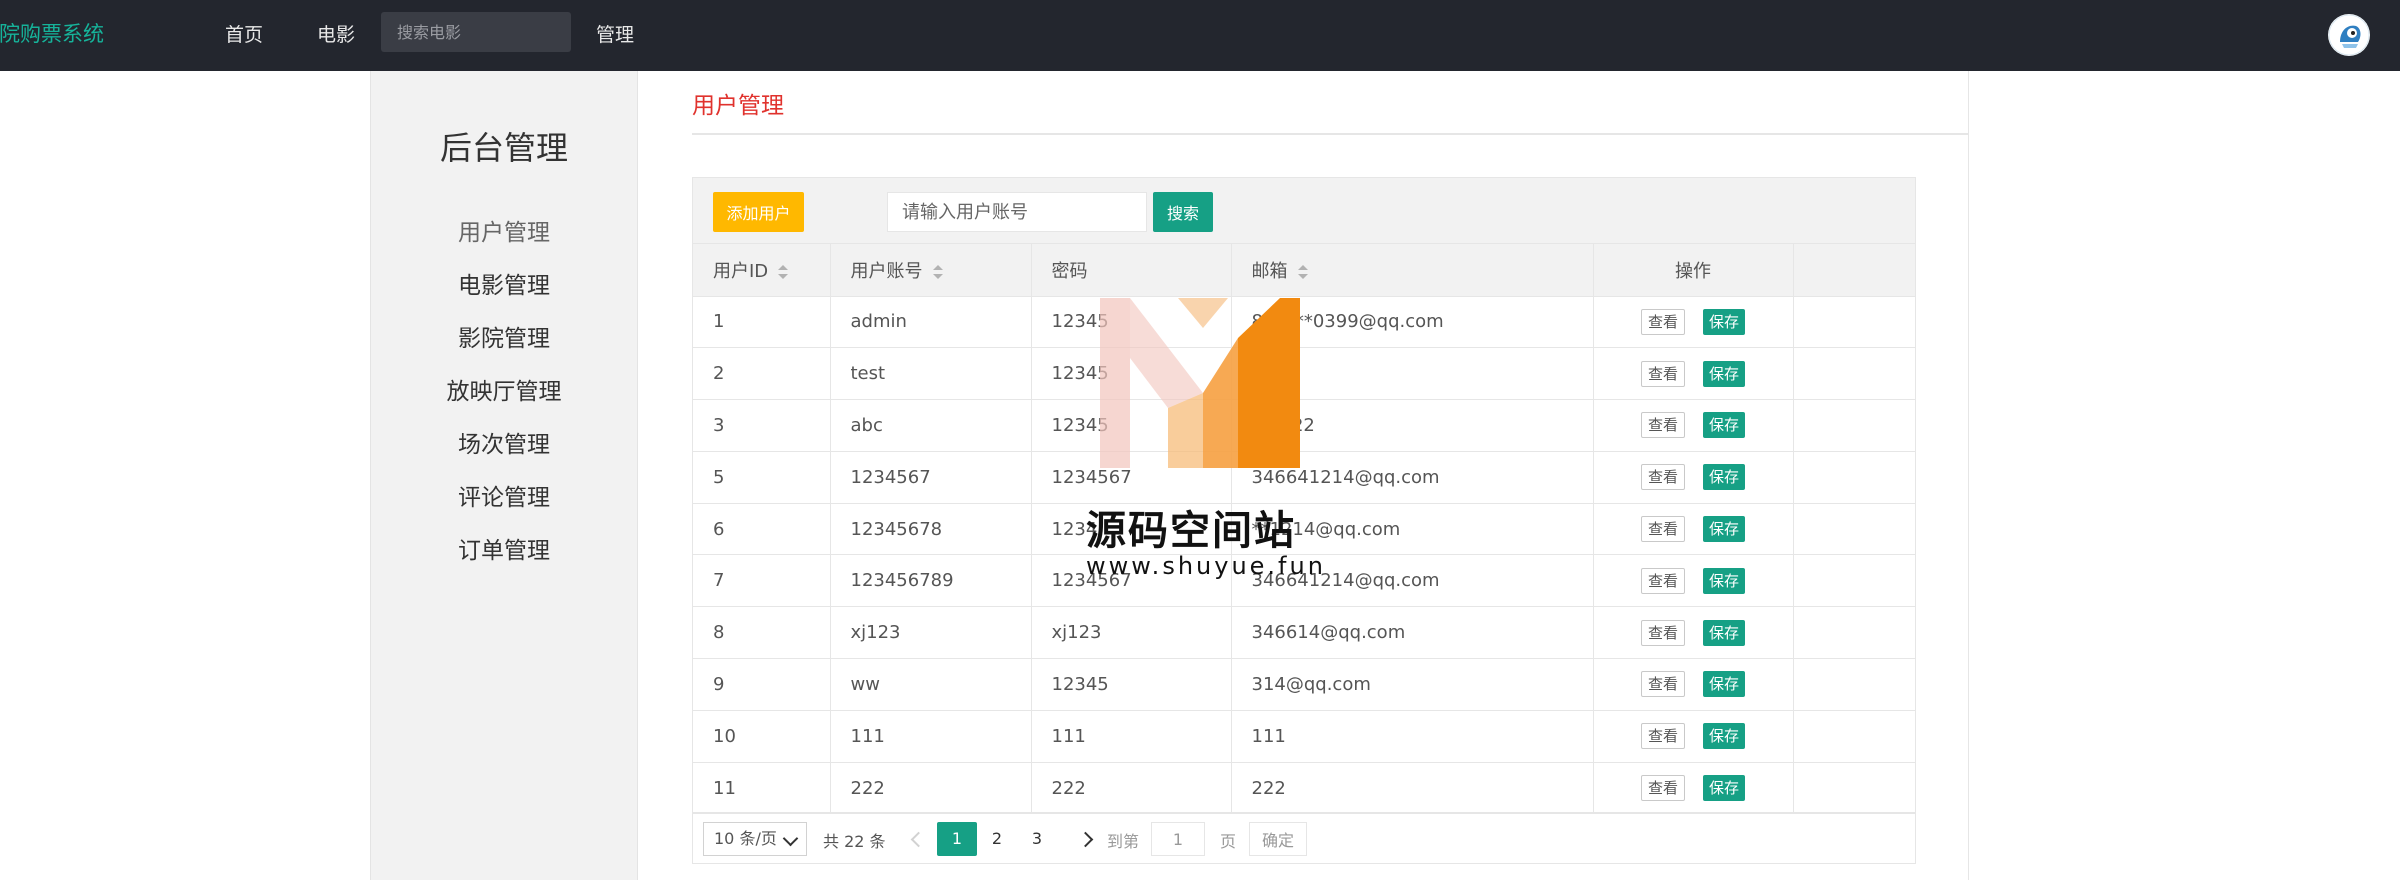 Image resolution: width=2400 pixels, height=880 pixels. What do you see at coordinates (762, 477) in the screenshot?
I see `cell-user-id: 5` at bounding box center [762, 477].